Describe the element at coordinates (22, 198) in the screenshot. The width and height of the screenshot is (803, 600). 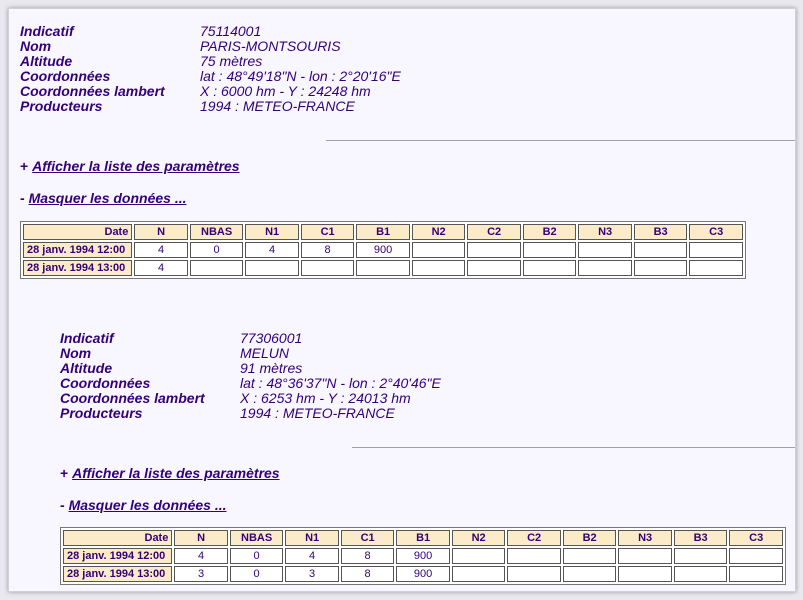
I see `toggle-prefix: -` at that location.